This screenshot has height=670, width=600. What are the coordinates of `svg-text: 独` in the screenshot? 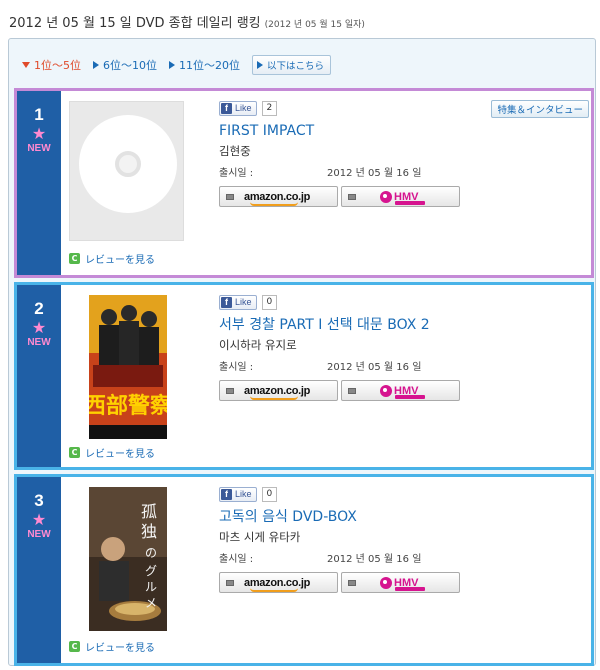 It's located at (149, 531).